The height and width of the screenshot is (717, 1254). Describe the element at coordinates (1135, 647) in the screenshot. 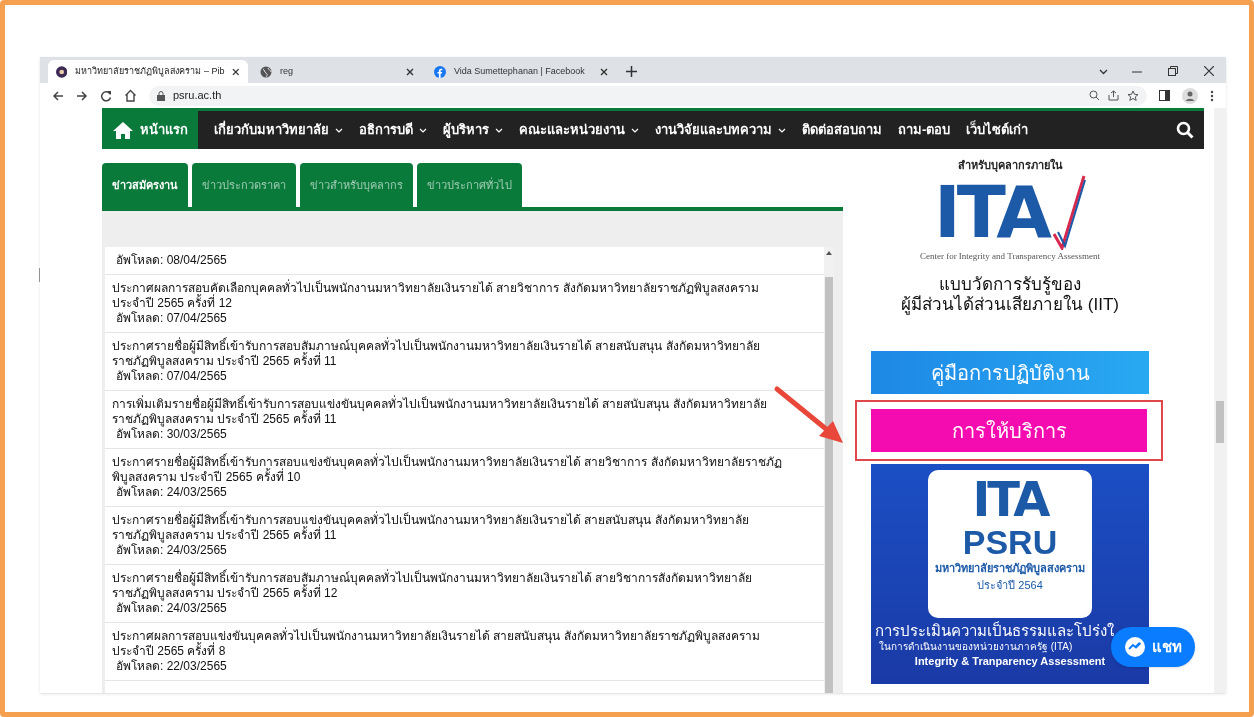

I see `messenger-icon` at that location.